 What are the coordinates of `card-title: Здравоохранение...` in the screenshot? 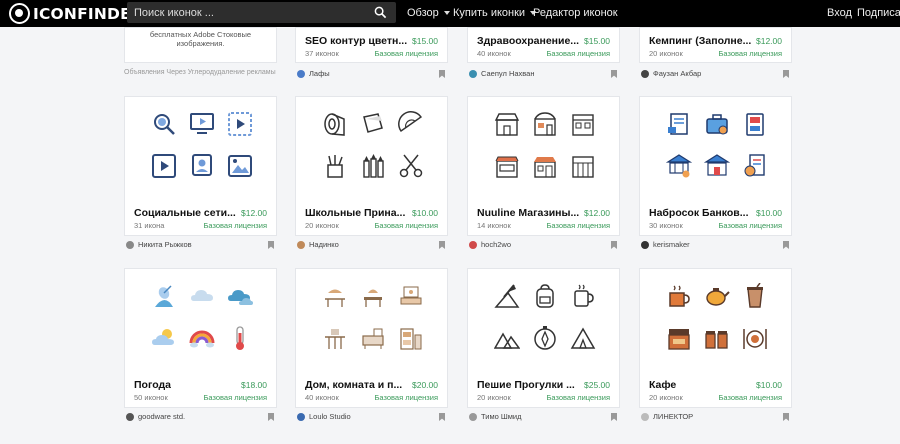 It's located at (528, 41).